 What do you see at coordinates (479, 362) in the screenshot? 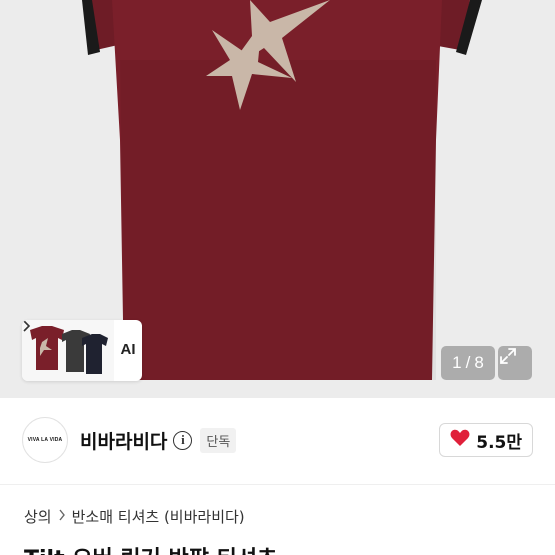
I see `page-total: 8` at bounding box center [479, 362].